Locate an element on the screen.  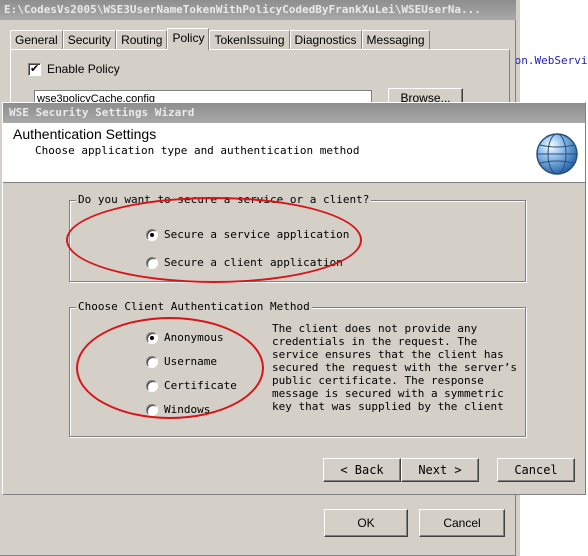
tab-messaging: Messaging is located at coordinates (395, 40).